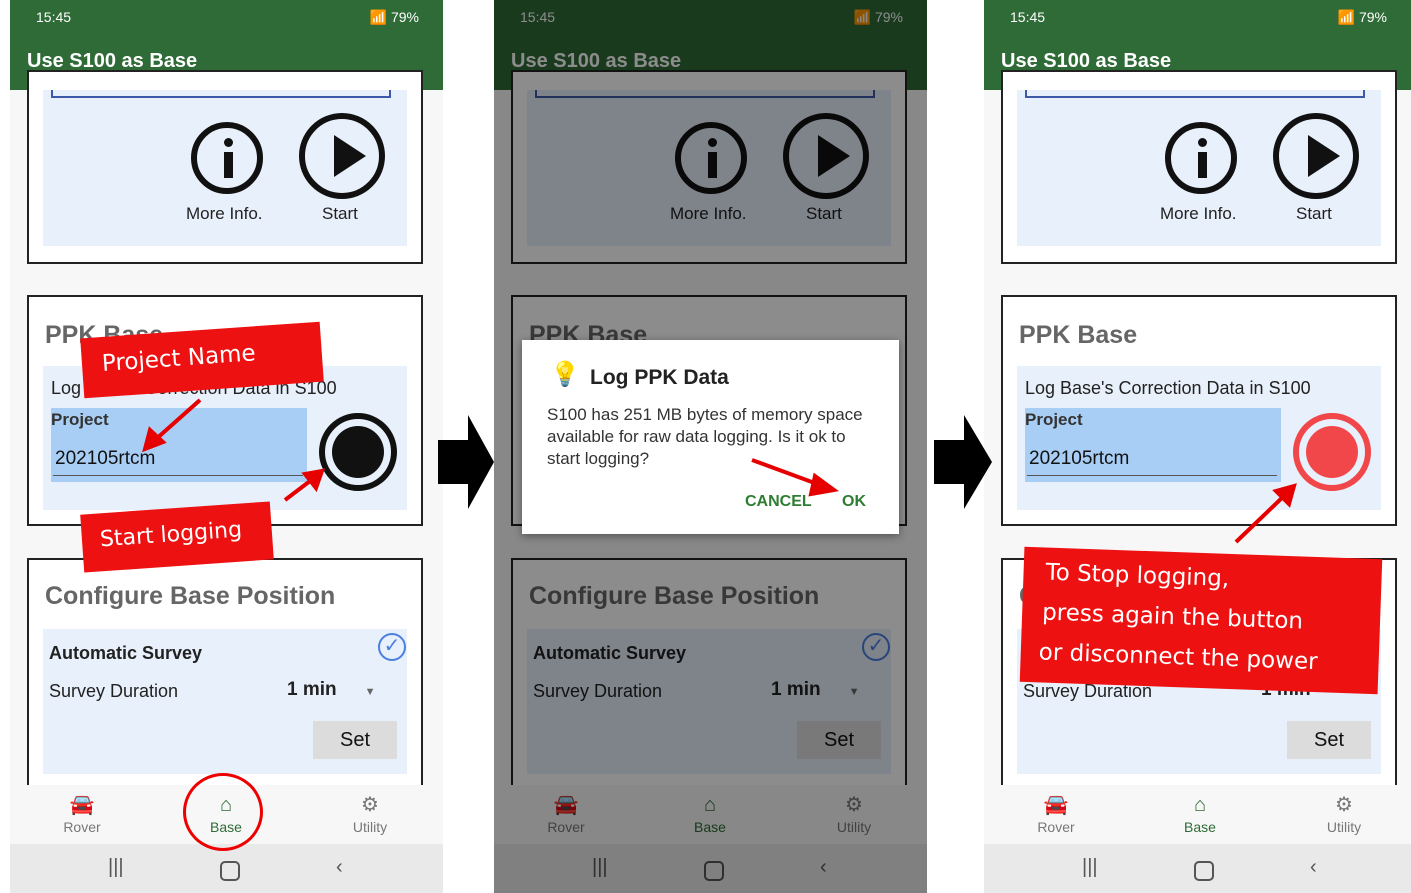 The image size is (1411, 893). Describe the element at coordinates (114, 691) in the screenshot. I see `survey-duration-label: Survey Duration` at that location.